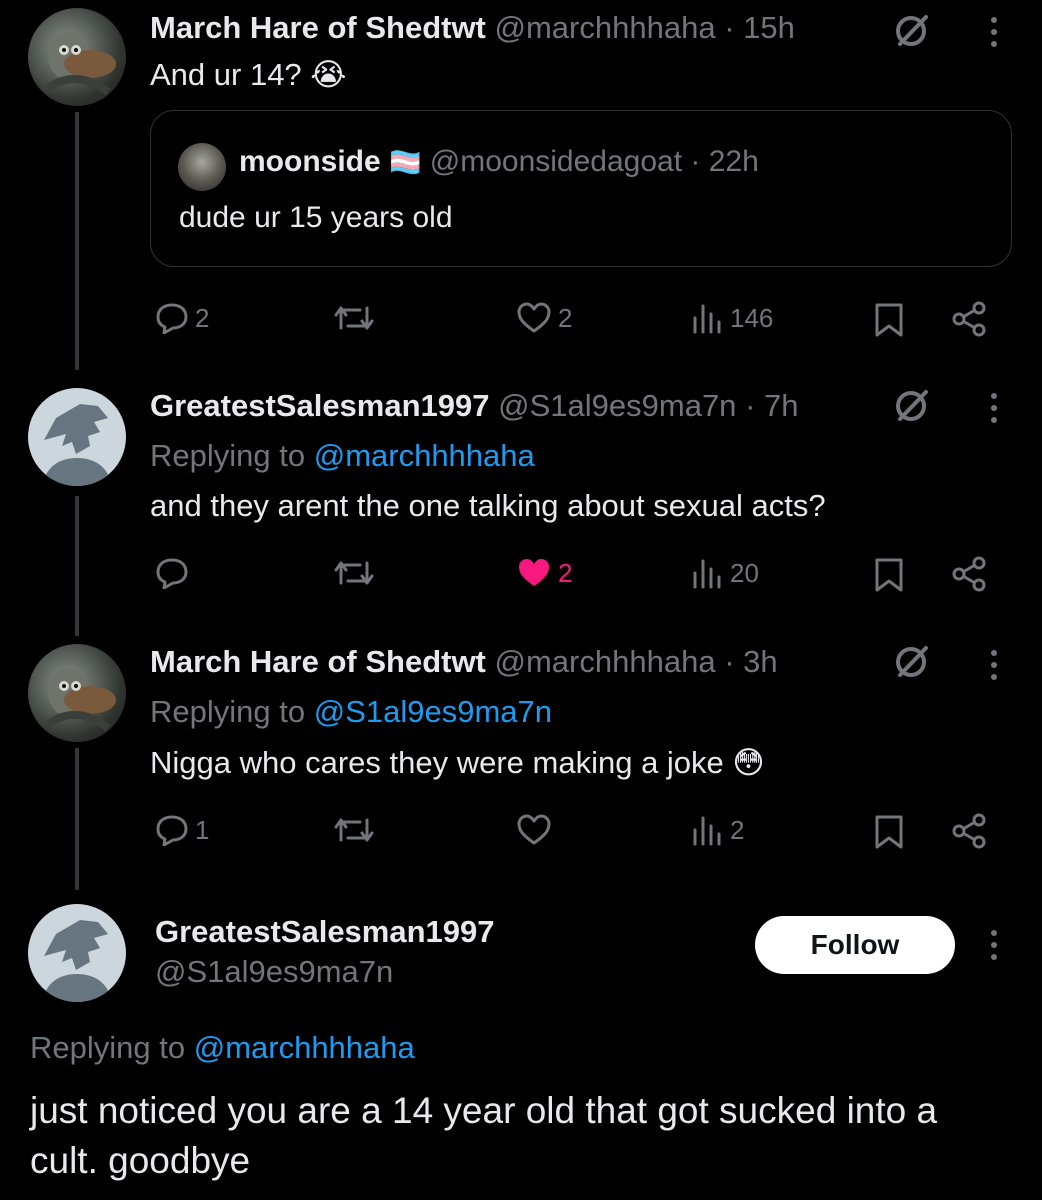 This screenshot has width=1042, height=1200. What do you see at coordinates (855, 945) in the screenshot?
I see `follow-button: Follow` at bounding box center [855, 945].